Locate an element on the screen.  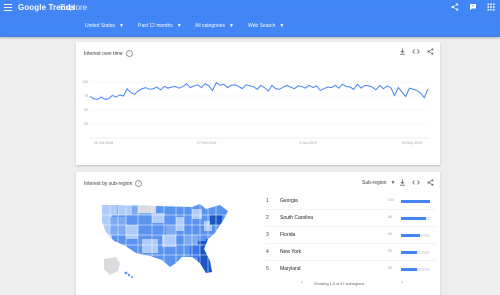
y-tick-label: 75 is located at coordinates (86, 96).